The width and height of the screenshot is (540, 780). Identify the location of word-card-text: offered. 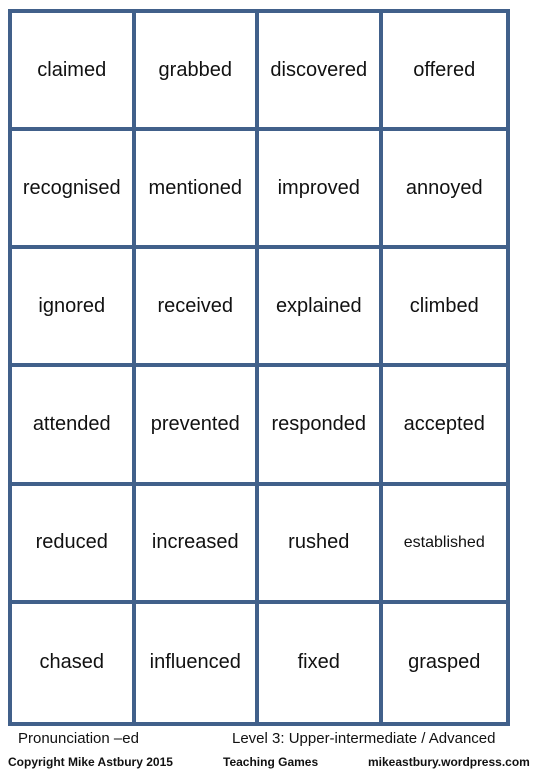
(444, 69).